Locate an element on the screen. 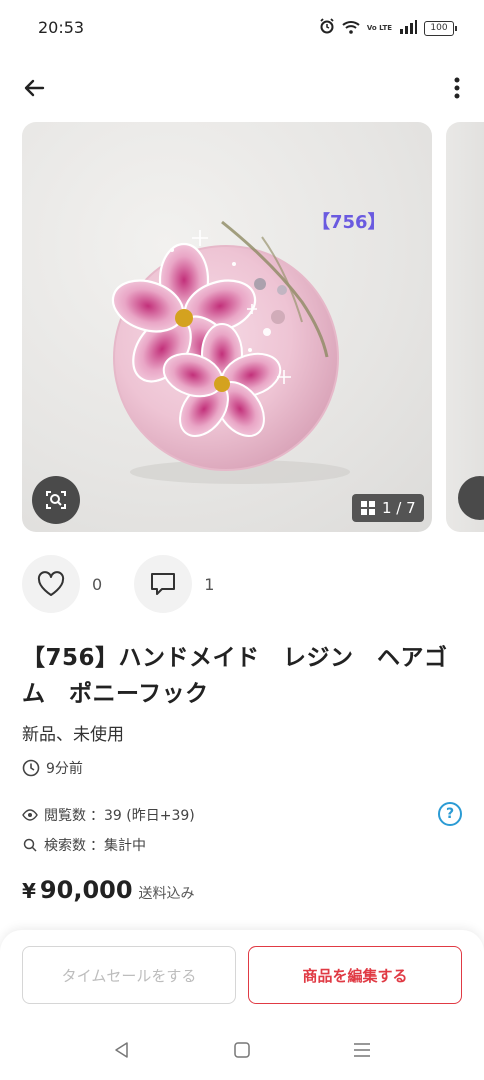 The width and height of the screenshot is (484, 1080). nav-back-icon is located at coordinates (122, 1050).